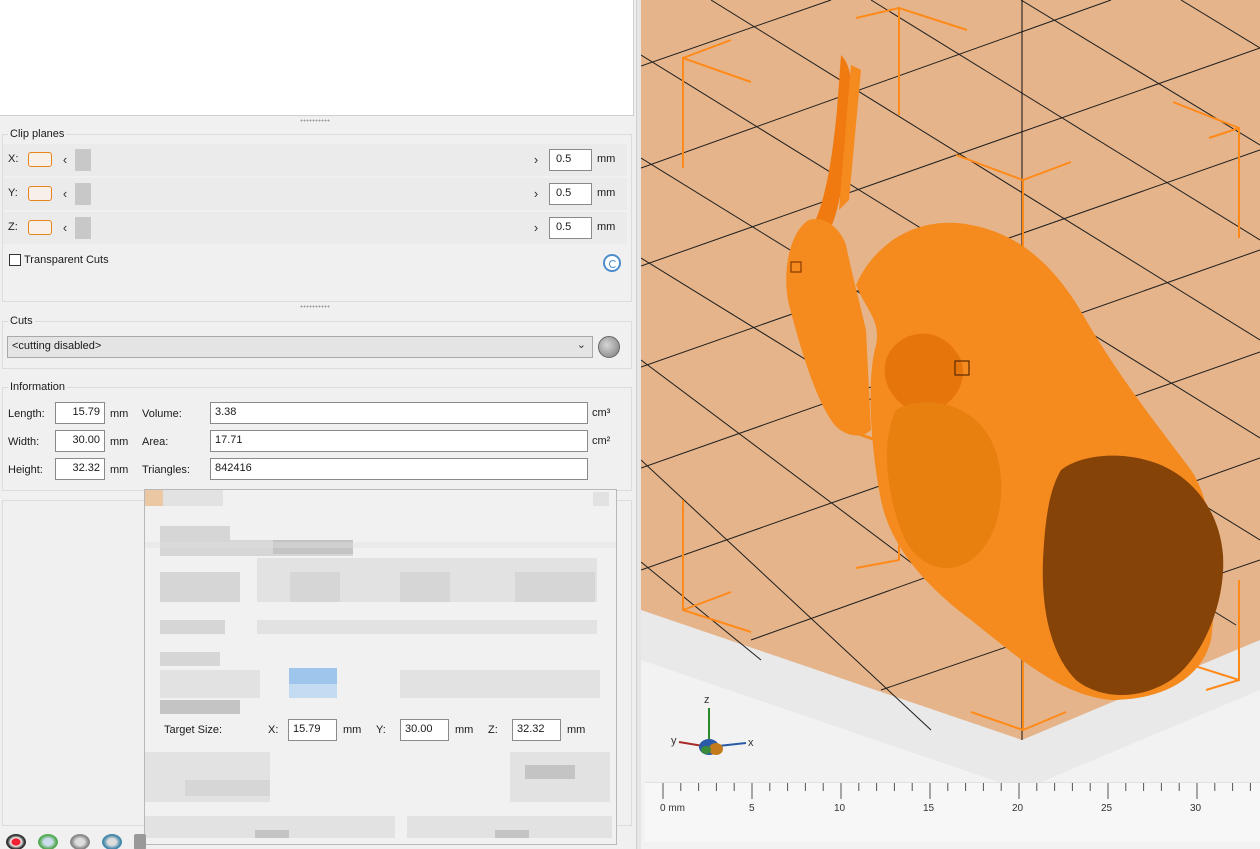  Describe the element at coordinates (570, 194) in the screenshot. I see `clip-value-y: 0.5` at that location.